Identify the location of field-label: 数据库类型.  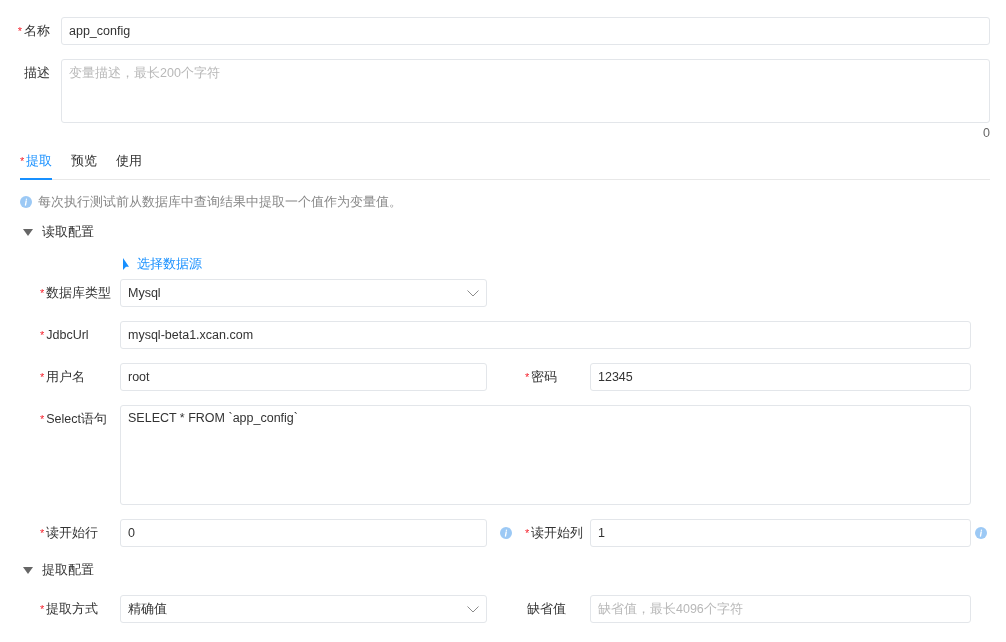
(79, 293).